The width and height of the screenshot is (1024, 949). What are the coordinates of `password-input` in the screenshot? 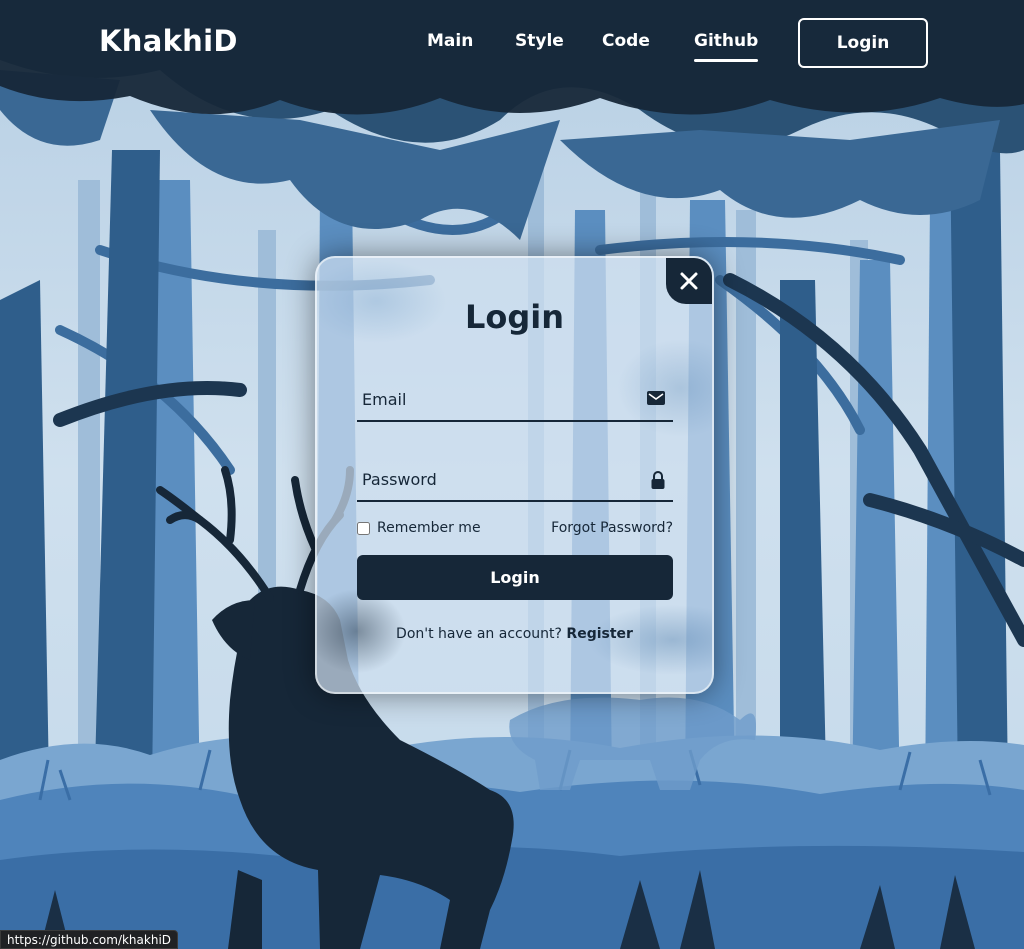 It's located at (497, 479).